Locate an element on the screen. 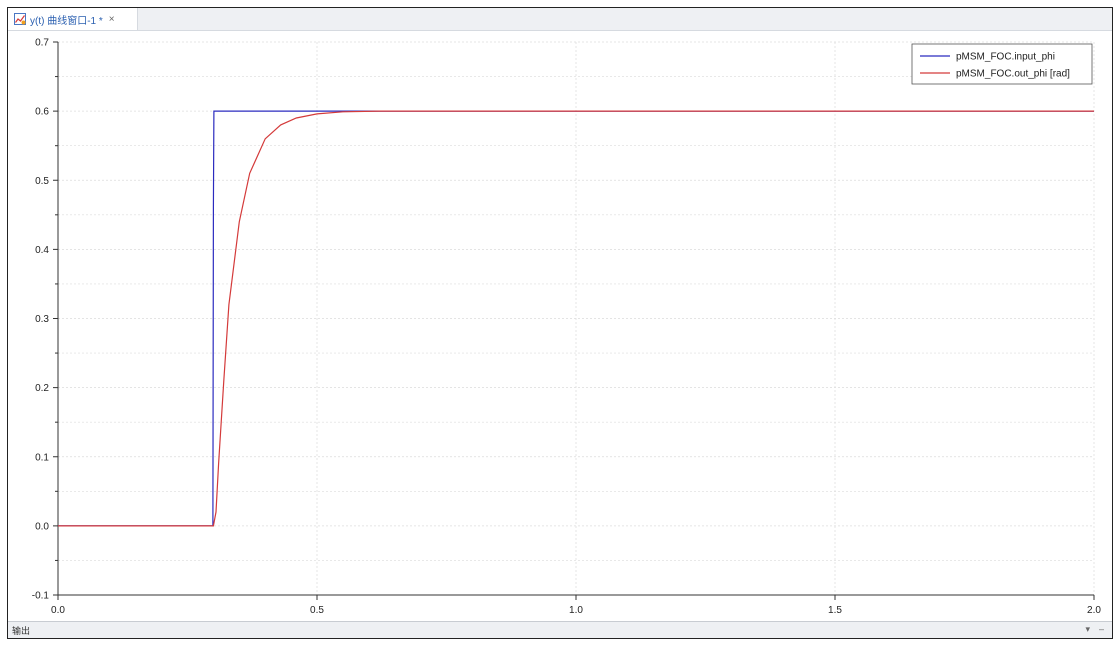 The image size is (1120, 646). x-tick-label: 1.0 is located at coordinates (576, 610).